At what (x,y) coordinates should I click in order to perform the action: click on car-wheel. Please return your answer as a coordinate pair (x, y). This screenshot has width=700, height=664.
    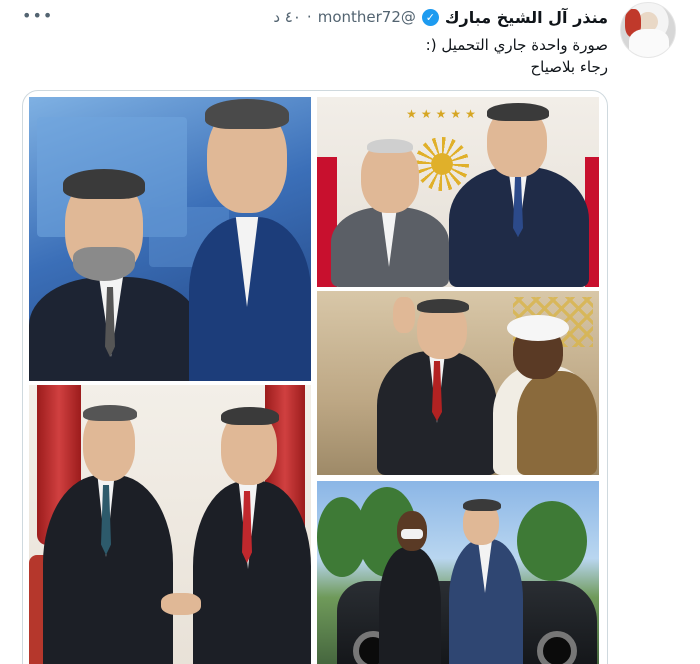
    Looking at the image, I should click on (557, 647).